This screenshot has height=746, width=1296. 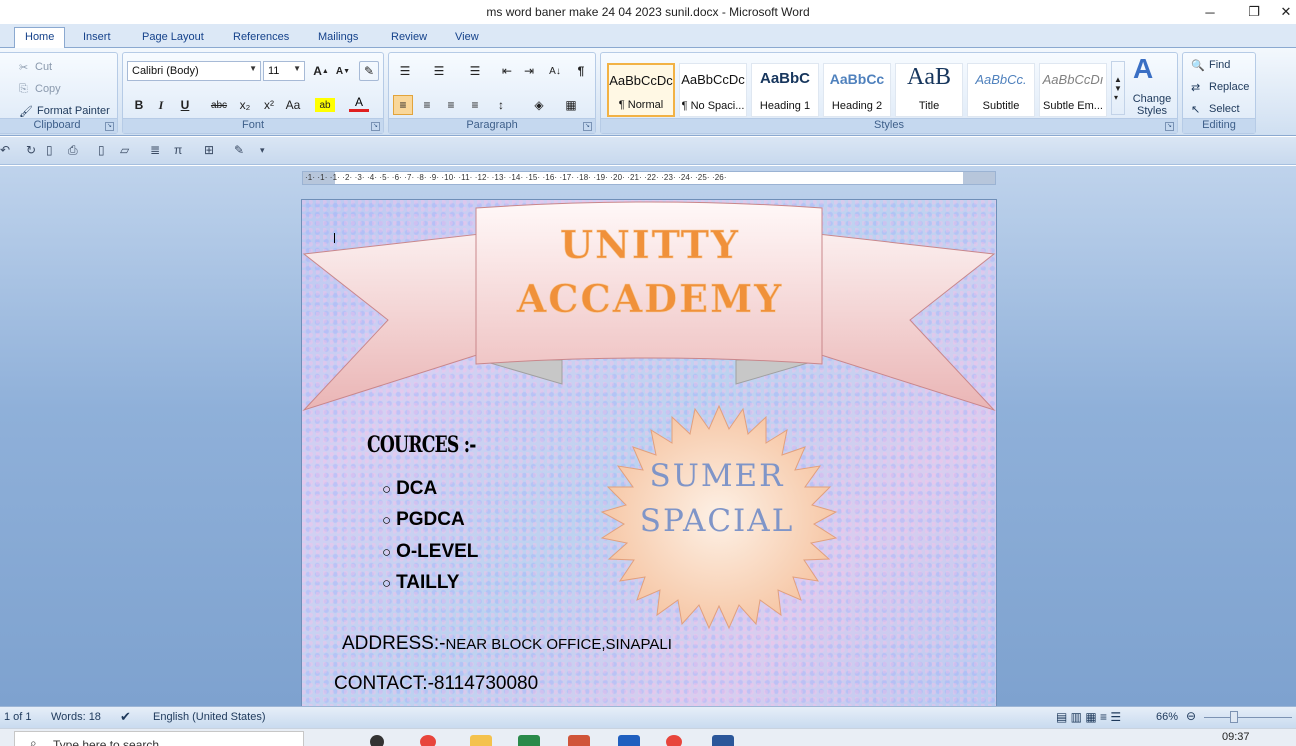 I want to click on subscript-icon: x₂, so click(x=245, y=105).